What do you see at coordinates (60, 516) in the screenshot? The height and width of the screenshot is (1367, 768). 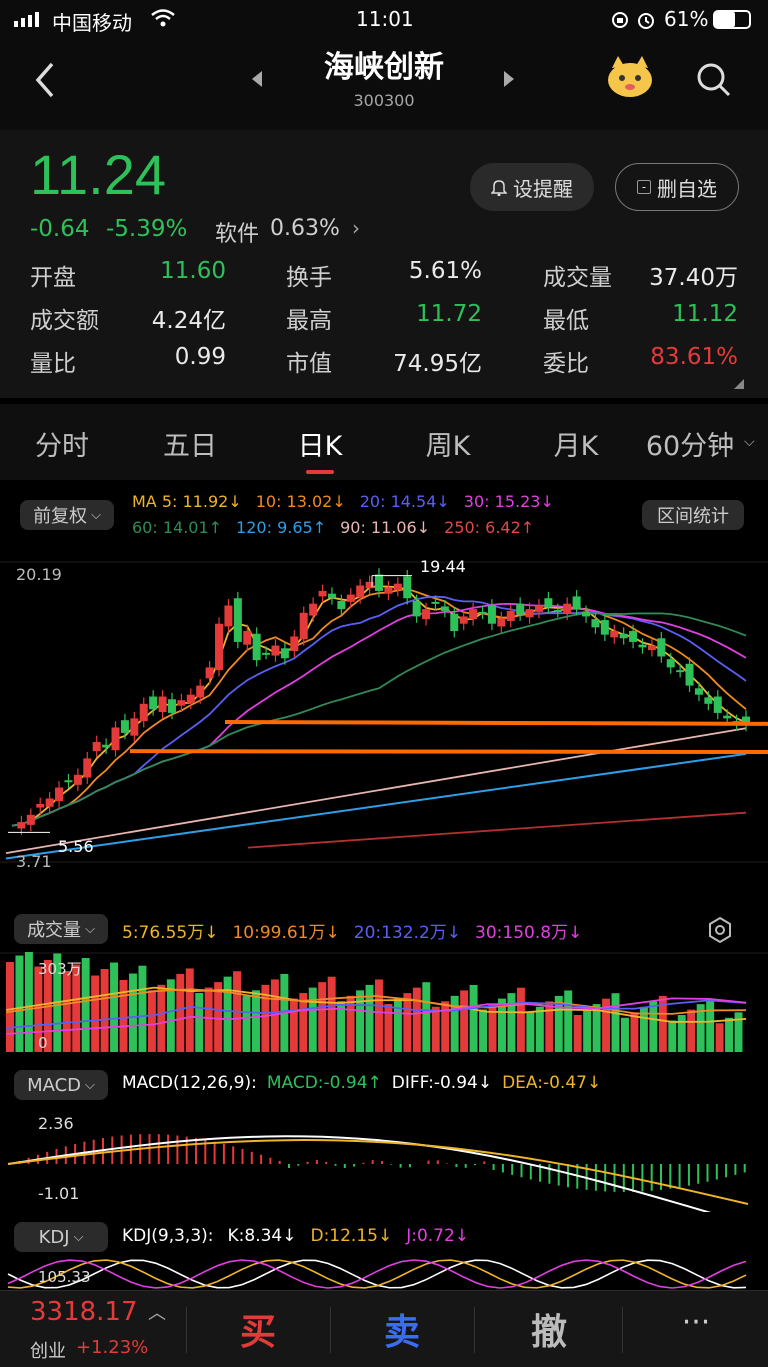 I see `adjust-label: 前复权` at bounding box center [60, 516].